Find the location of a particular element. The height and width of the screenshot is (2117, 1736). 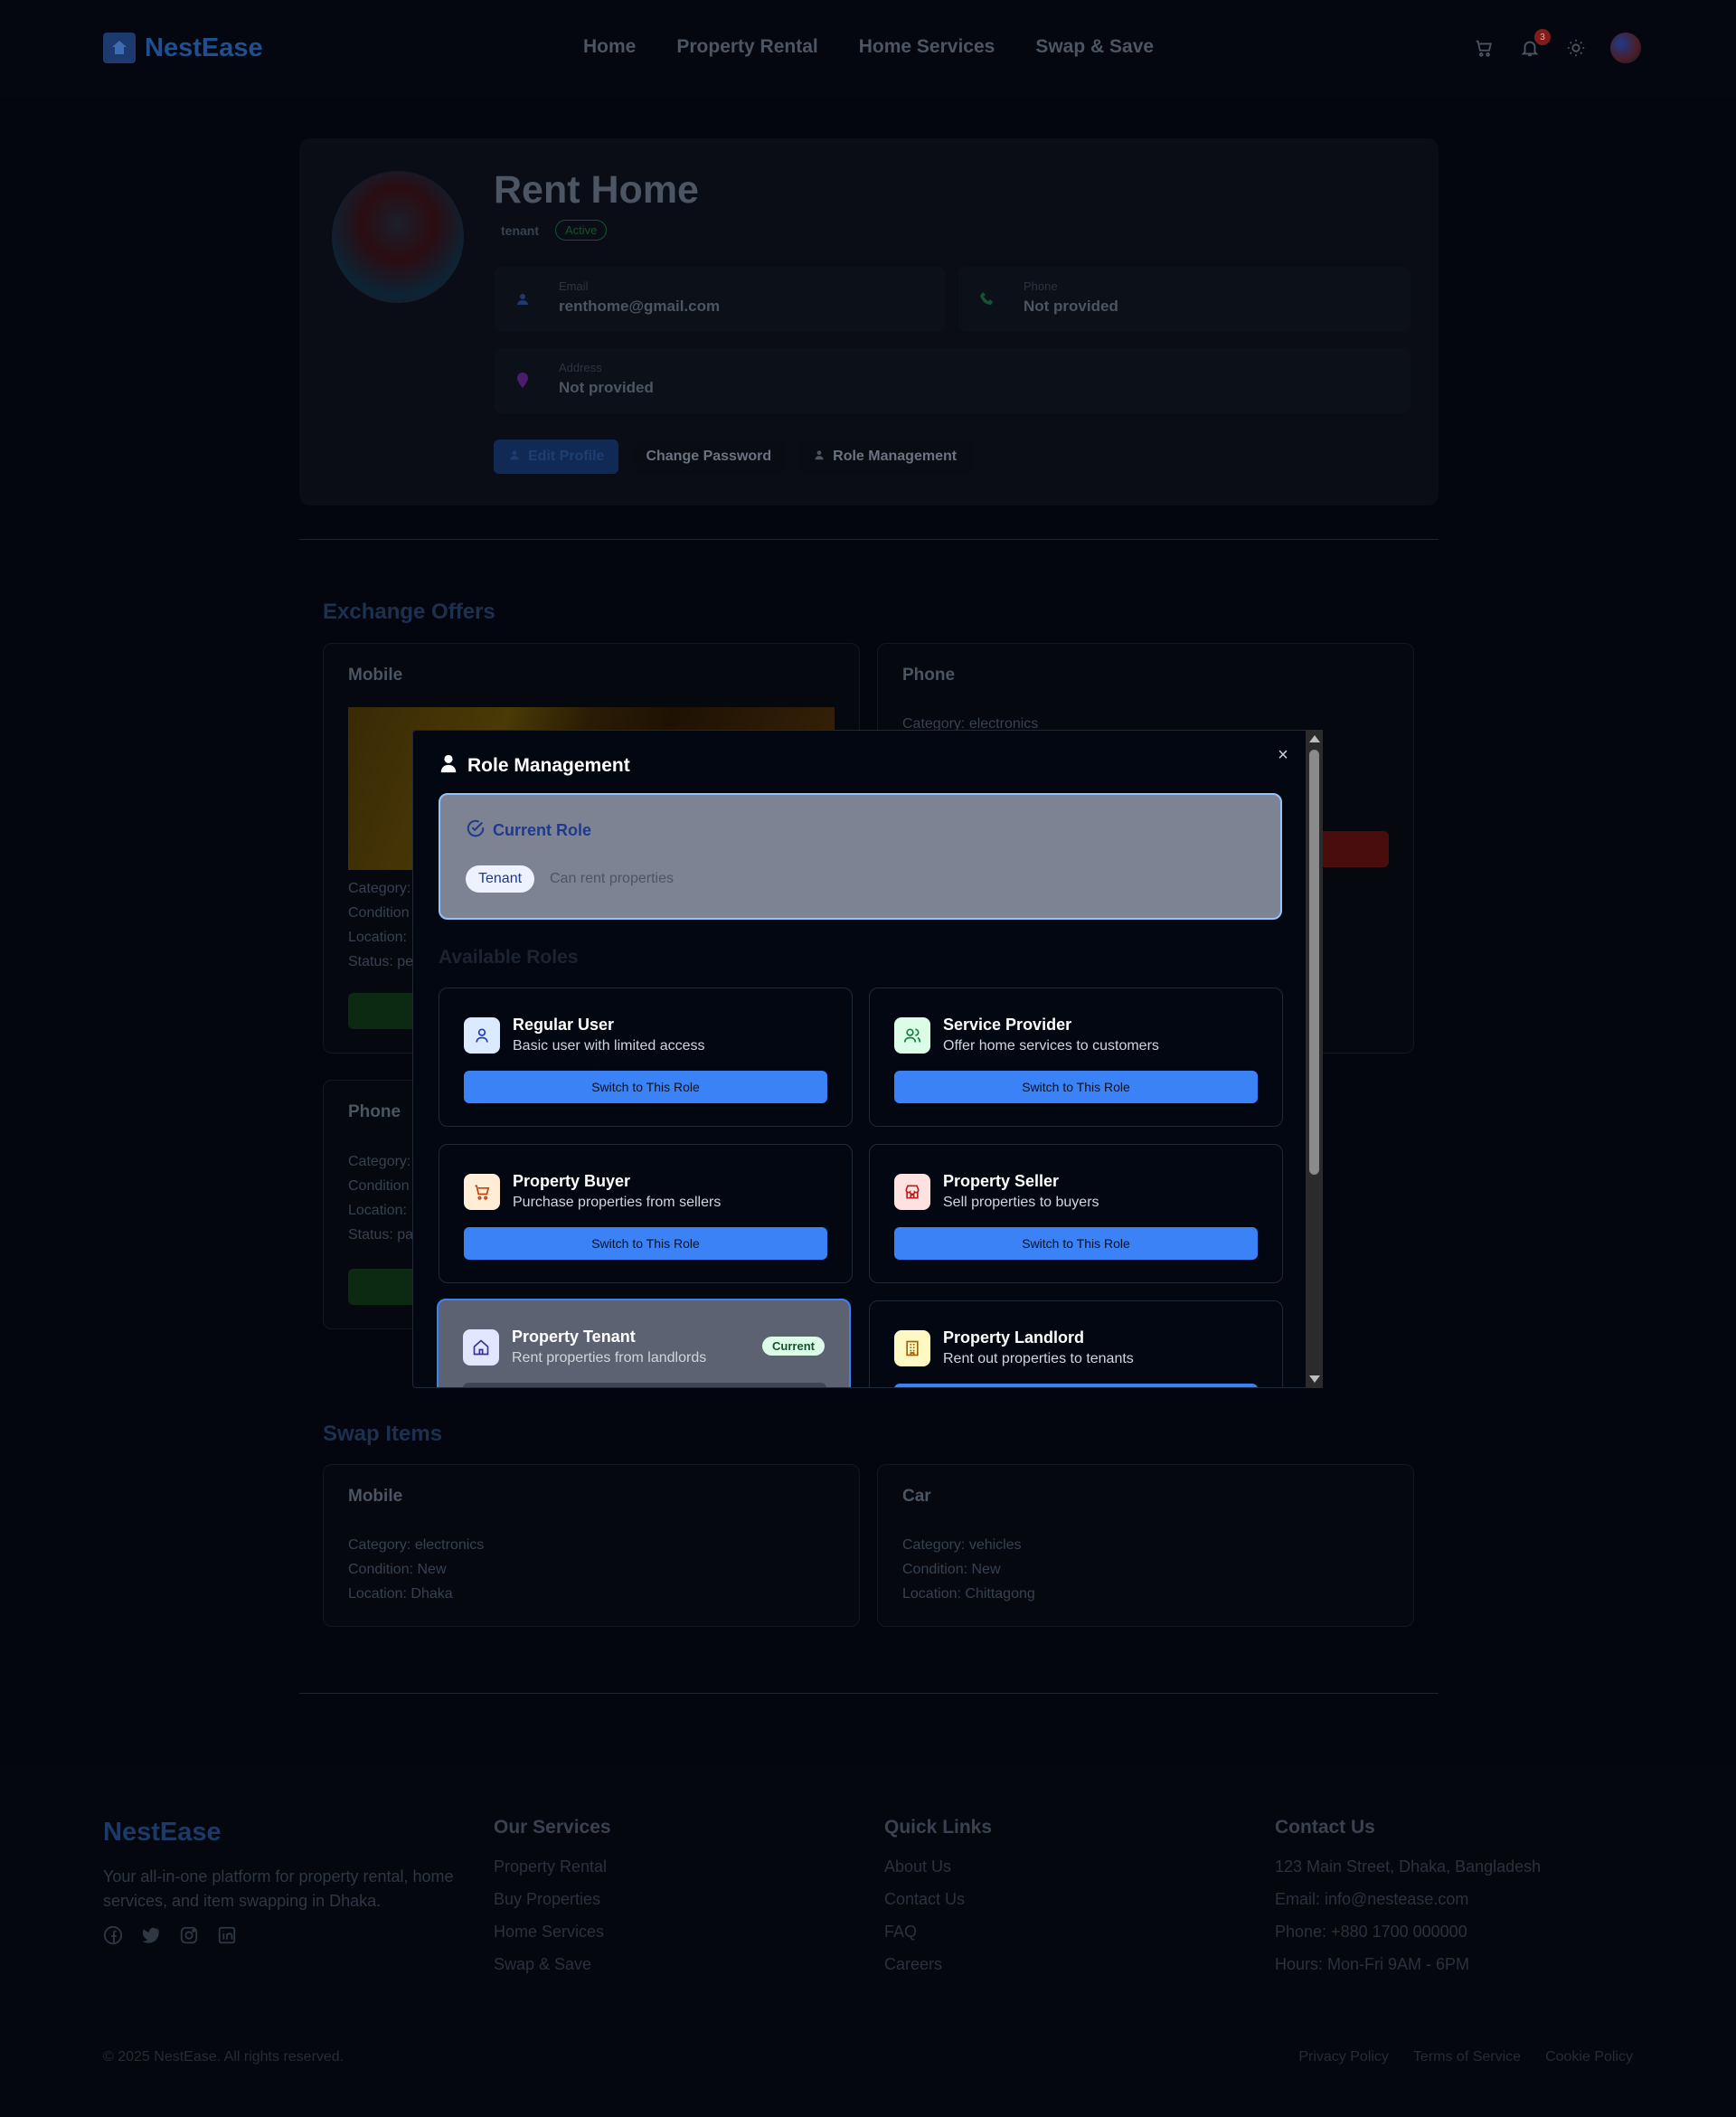

footer-link: About Us is located at coordinates (938, 1866).